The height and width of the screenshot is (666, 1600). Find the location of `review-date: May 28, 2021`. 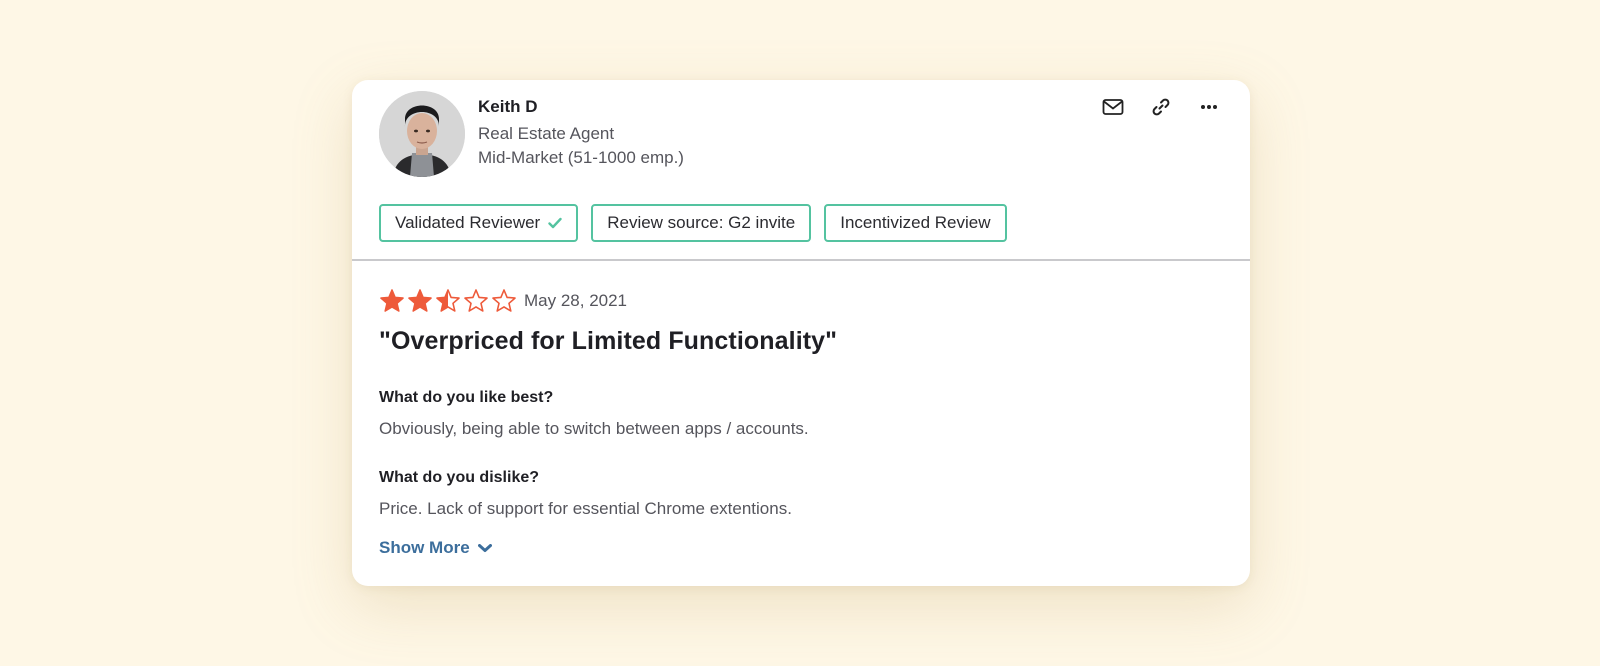

review-date: May 28, 2021 is located at coordinates (576, 300).